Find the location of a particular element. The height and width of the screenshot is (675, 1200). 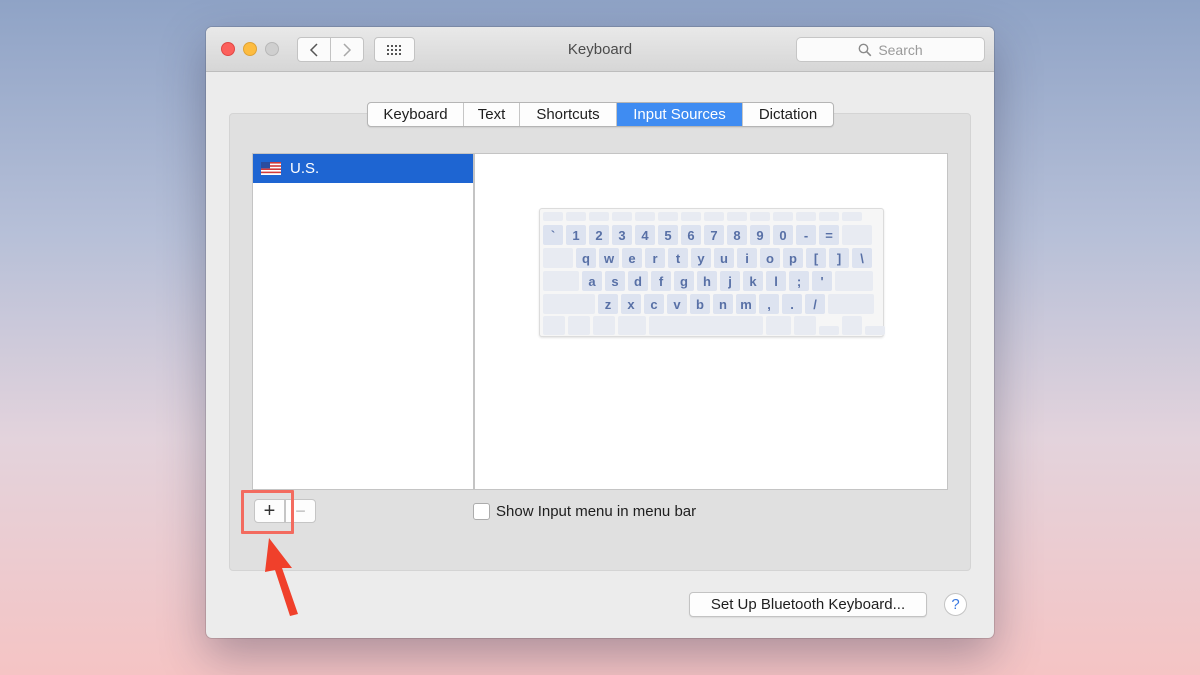

show-input-menu-checkbox is located at coordinates (481, 511).